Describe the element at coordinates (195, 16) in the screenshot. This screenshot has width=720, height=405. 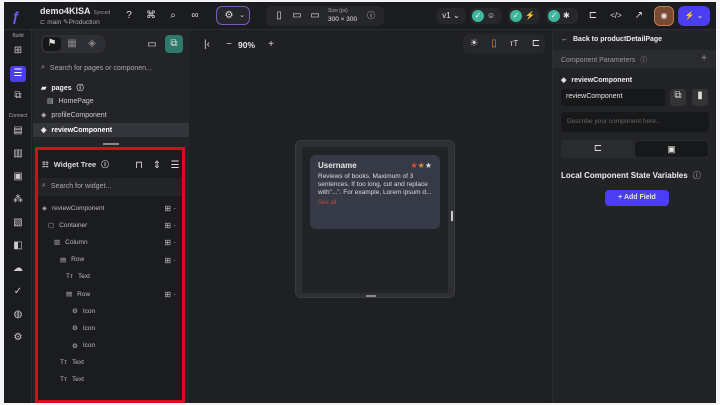
I see `link-icon: ∞` at that location.